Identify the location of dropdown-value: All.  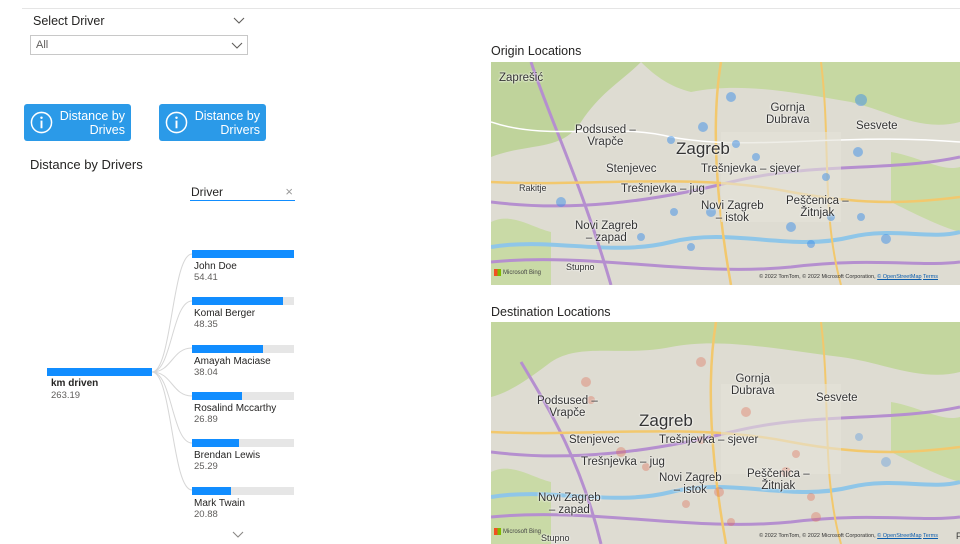
(42, 45).